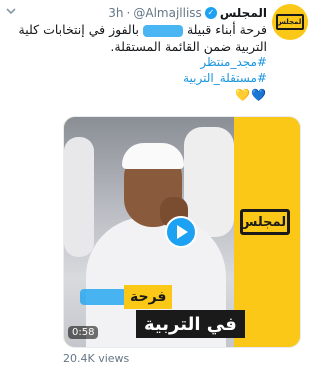 The width and height of the screenshot is (320, 370). I want to click on heart-emojis: 💛💙, so click(251, 95).